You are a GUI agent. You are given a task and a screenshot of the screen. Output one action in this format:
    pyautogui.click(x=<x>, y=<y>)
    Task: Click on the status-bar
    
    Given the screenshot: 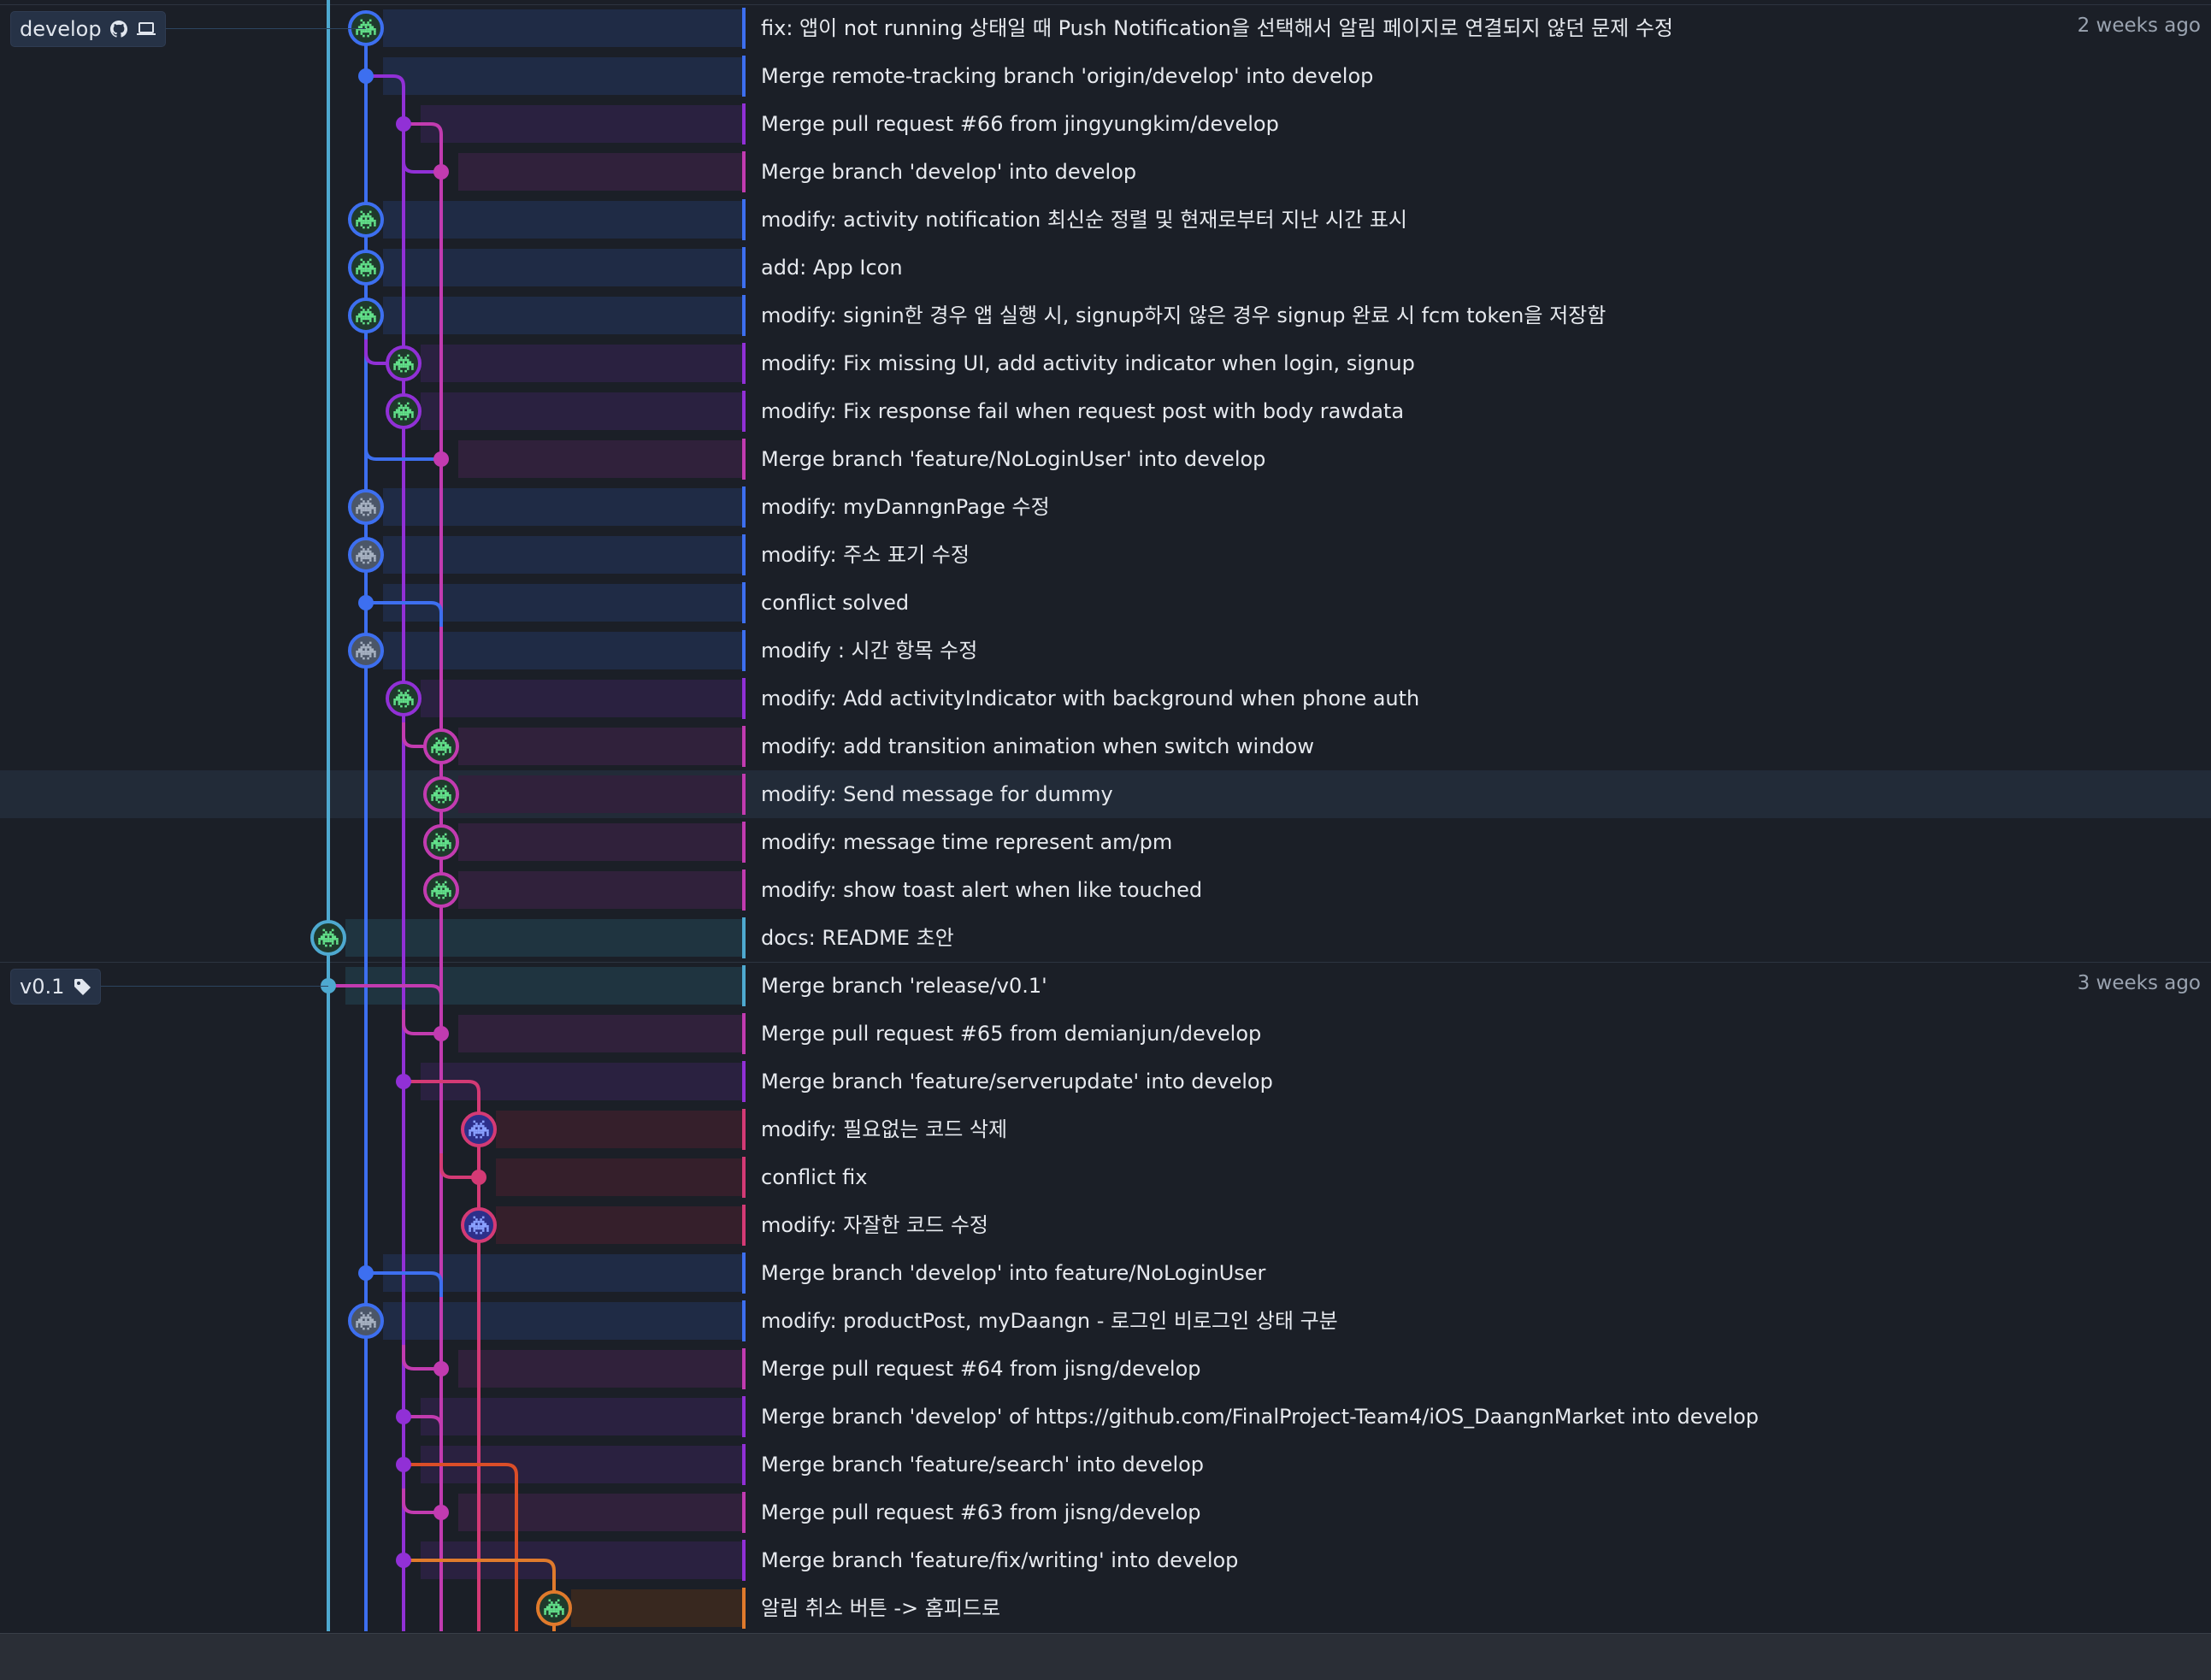 What is the action you would take?
    pyautogui.click(x=1105, y=1656)
    